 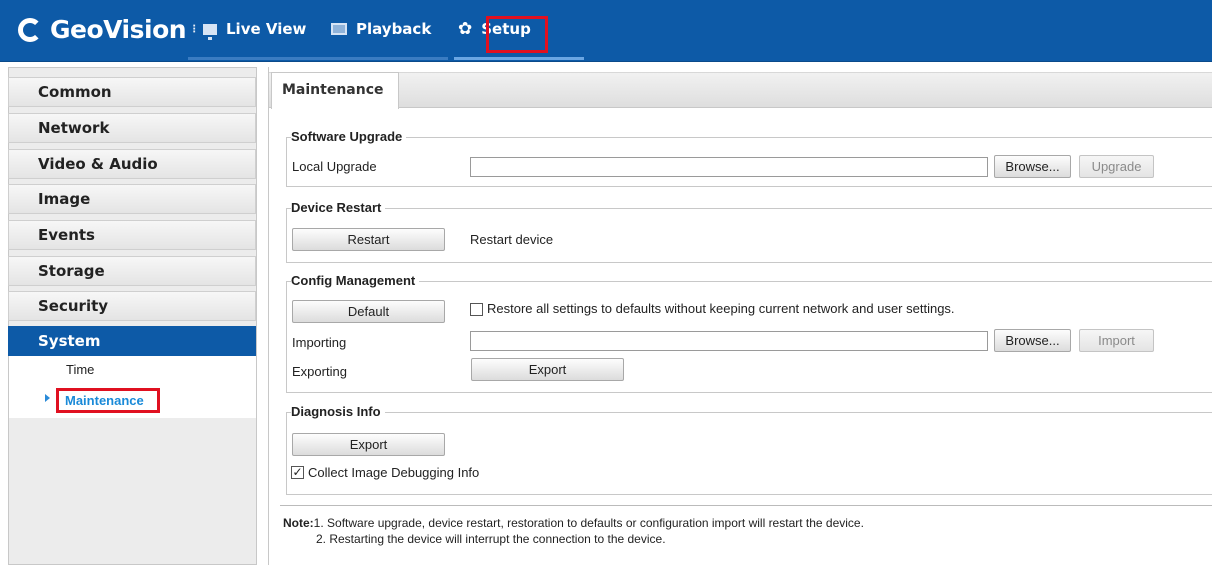 What do you see at coordinates (297, 472) in the screenshot?
I see `collect-debug-checkbox: ✓` at bounding box center [297, 472].